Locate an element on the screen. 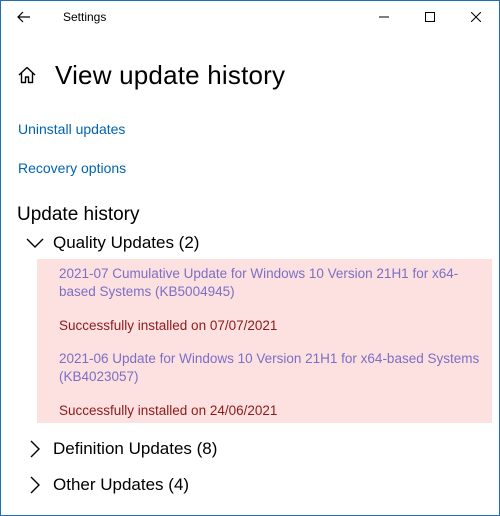 The height and width of the screenshot is (516, 500). back-arrow-icon is located at coordinates (23, 17).